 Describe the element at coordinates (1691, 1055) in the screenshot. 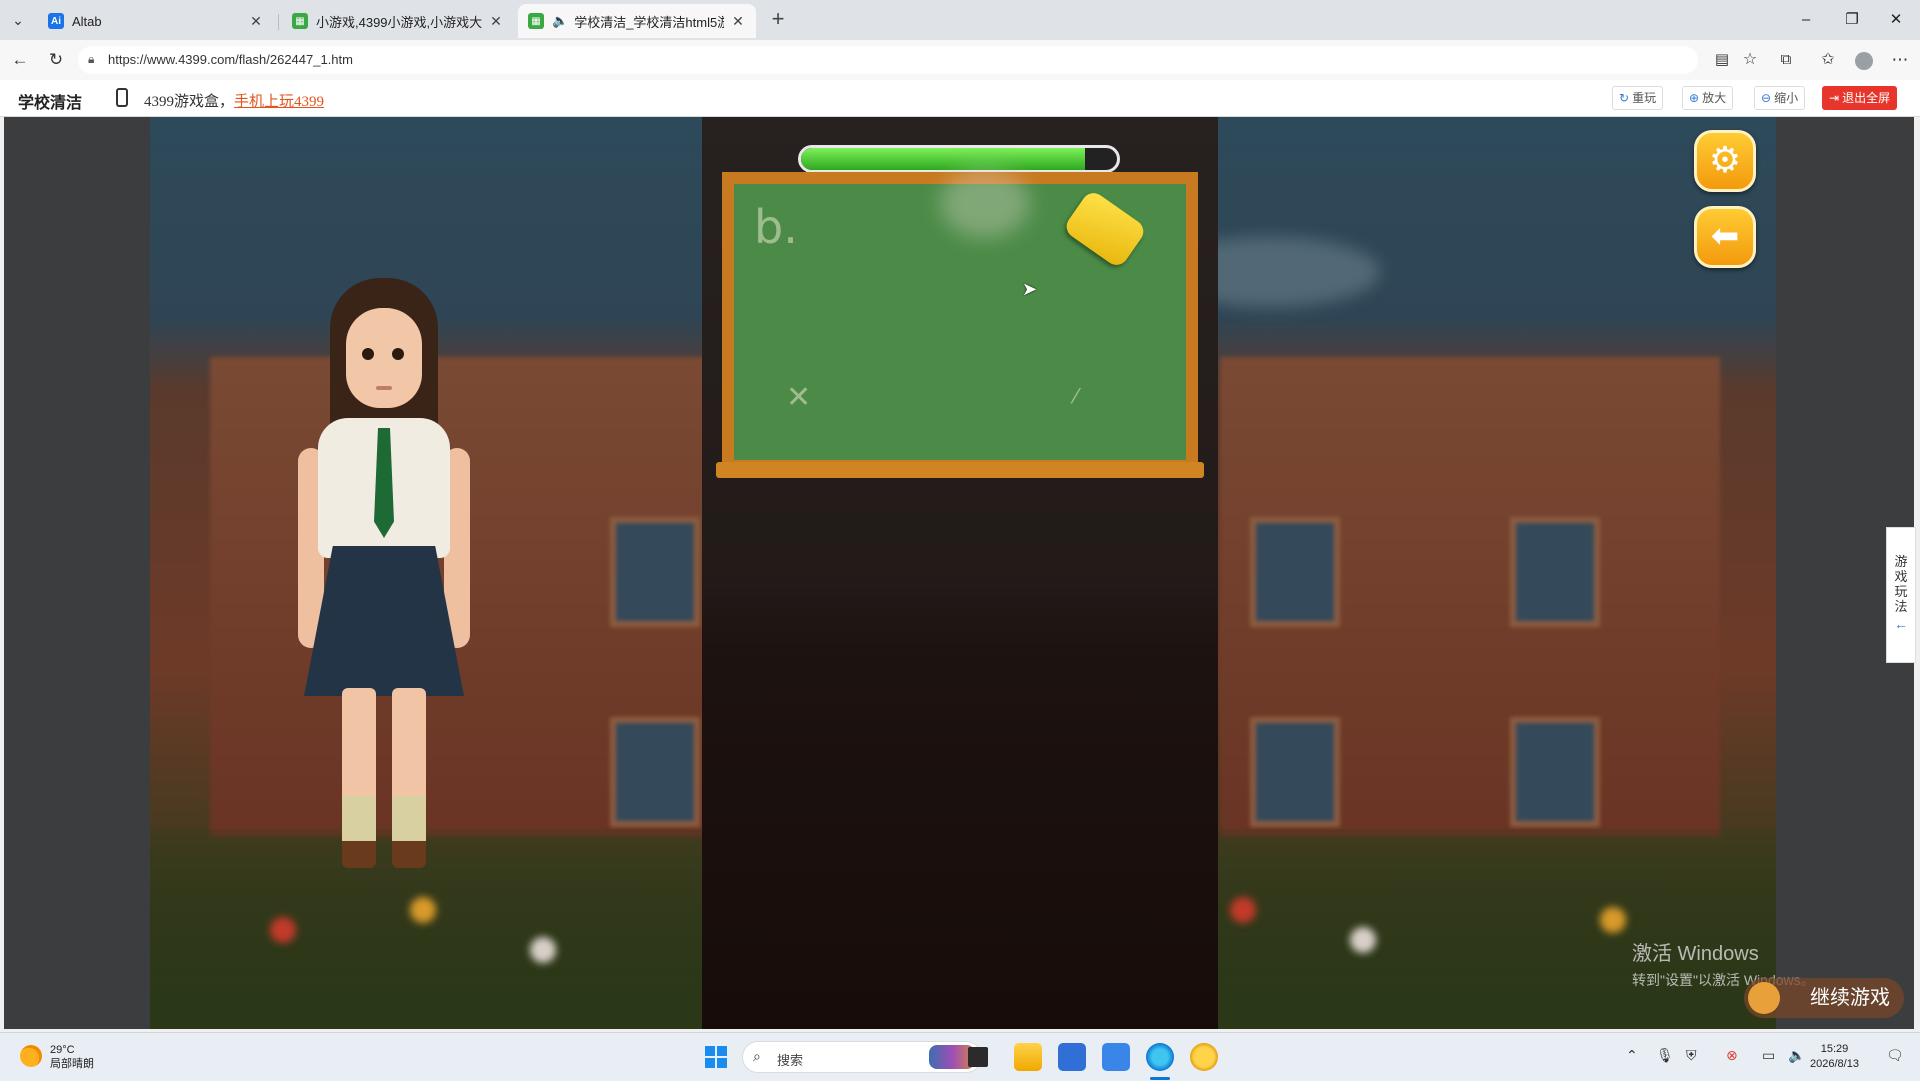

I see `shield-icon: ⛨` at that location.